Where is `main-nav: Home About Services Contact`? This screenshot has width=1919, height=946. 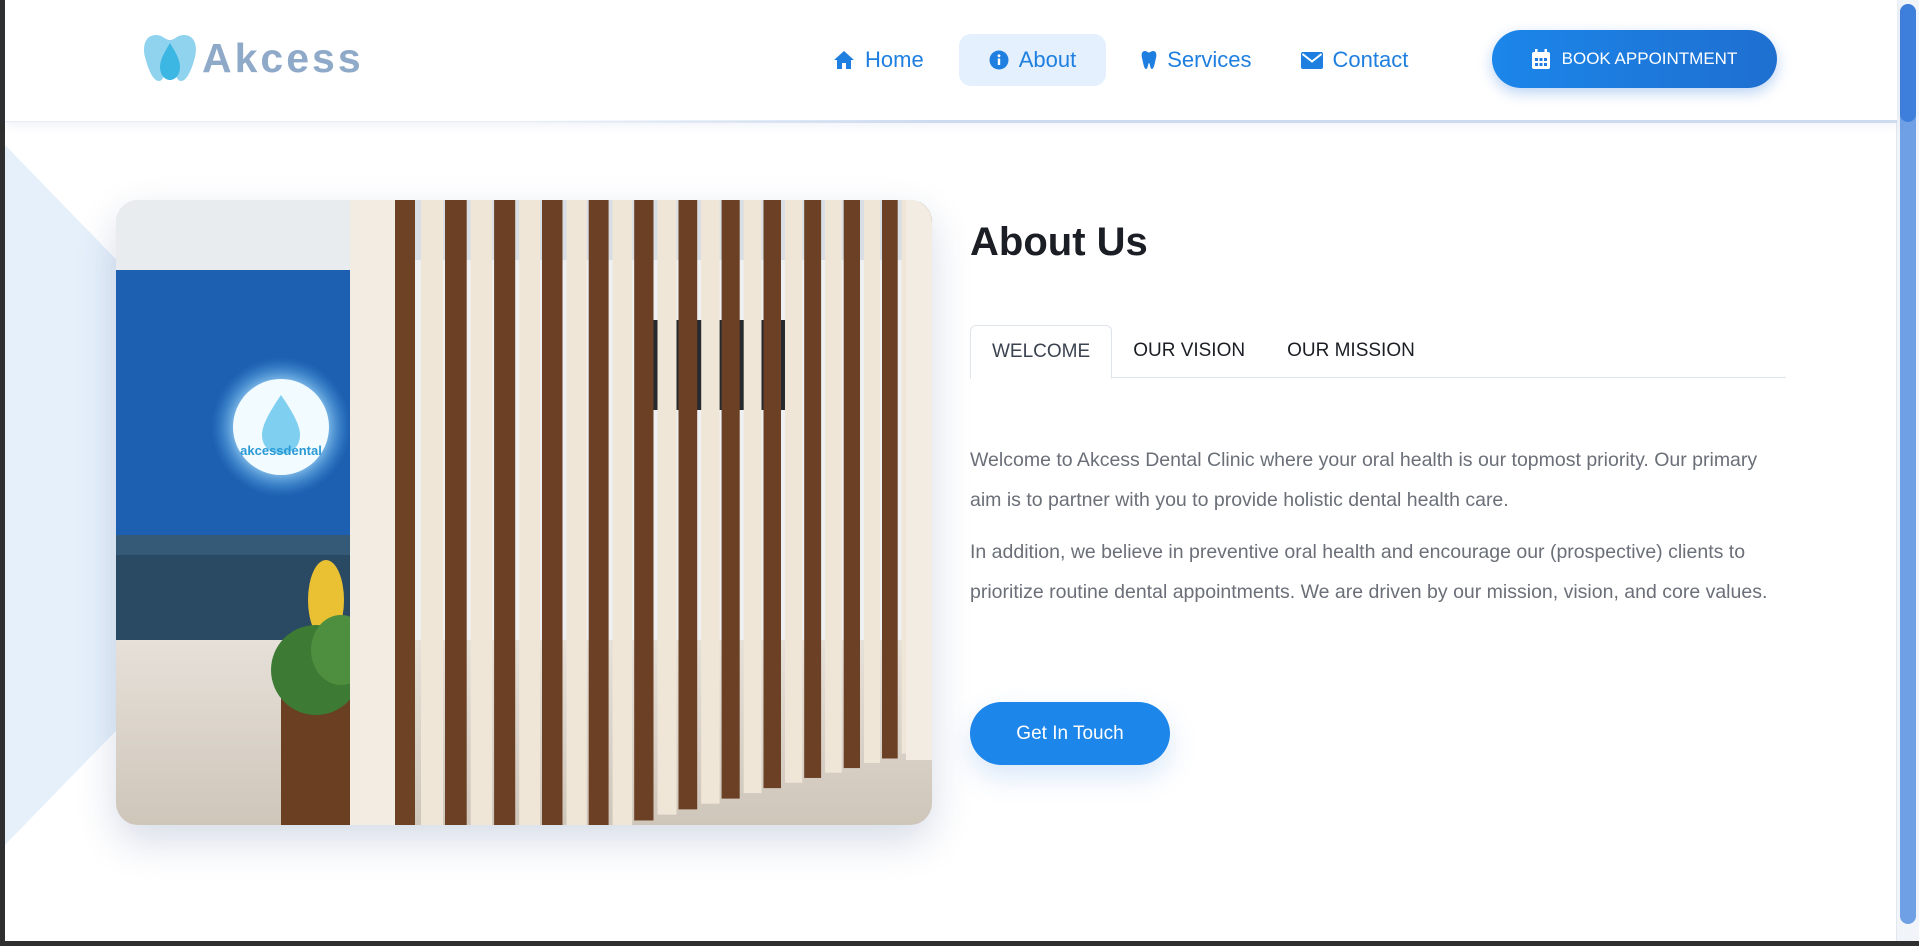 main-nav: Home About Services Contact is located at coordinates (1131, 60).